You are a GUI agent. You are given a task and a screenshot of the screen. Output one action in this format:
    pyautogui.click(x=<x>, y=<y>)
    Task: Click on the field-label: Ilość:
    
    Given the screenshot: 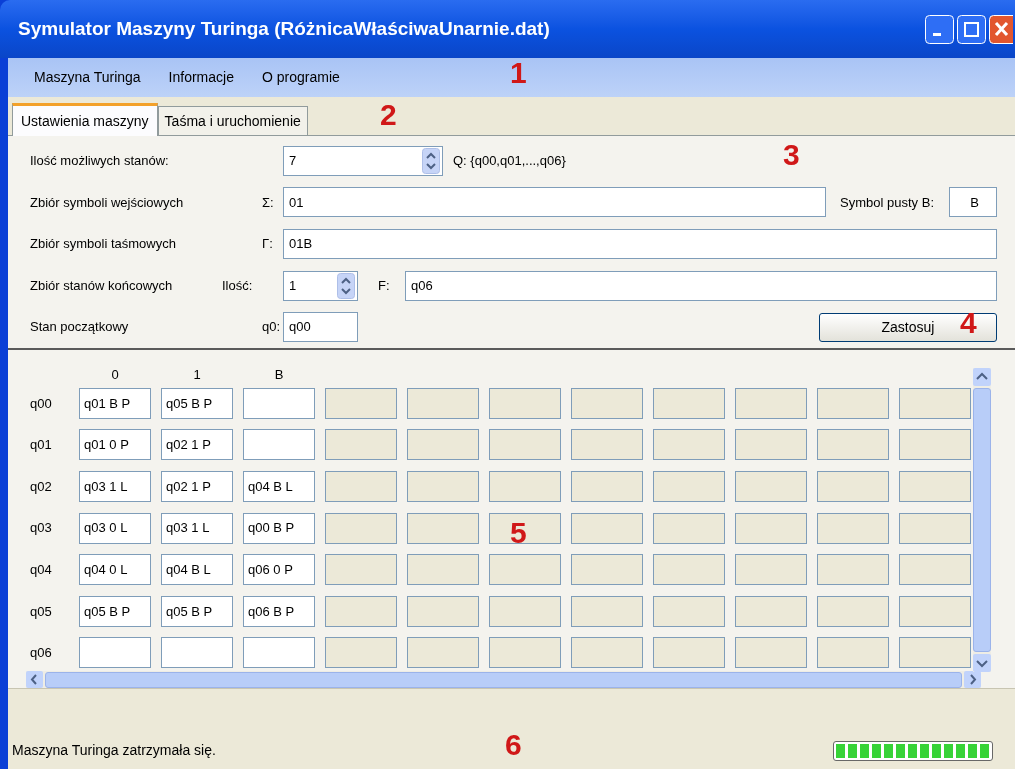 What is the action you would take?
    pyautogui.click(x=238, y=285)
    